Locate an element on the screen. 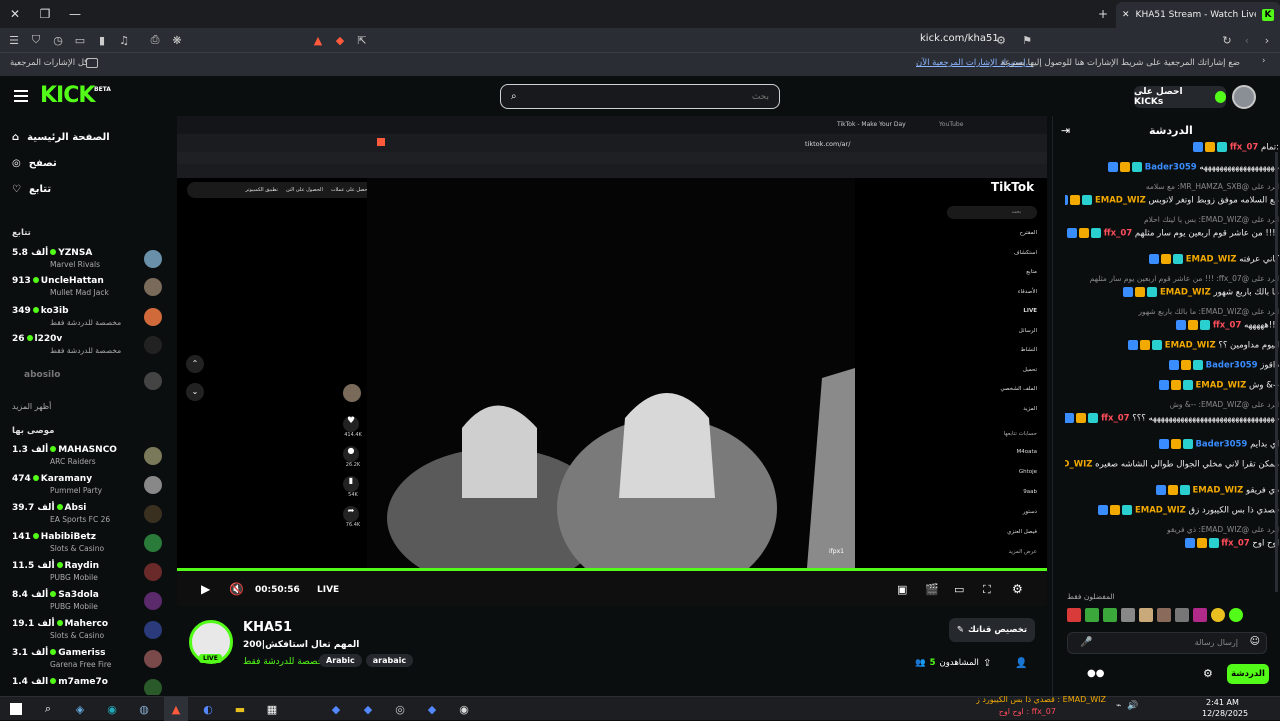  shield-icon: ⛉ is located at coordinates (36, 40).